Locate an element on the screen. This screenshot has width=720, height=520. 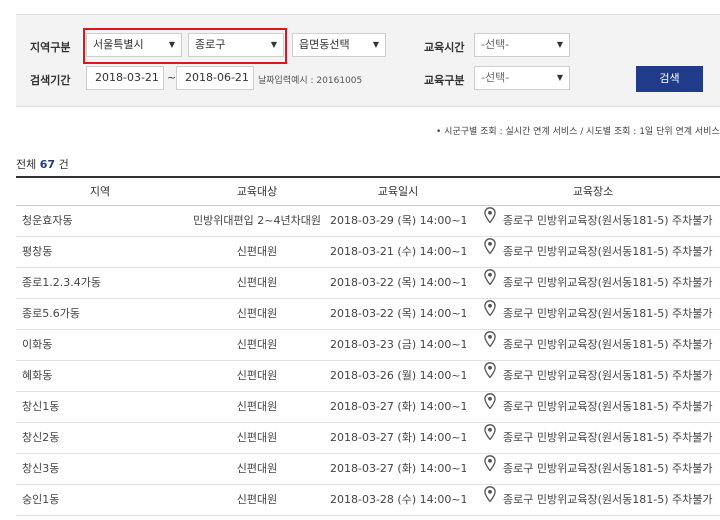
search-button: 검색 is located at coordinates (669, 79).